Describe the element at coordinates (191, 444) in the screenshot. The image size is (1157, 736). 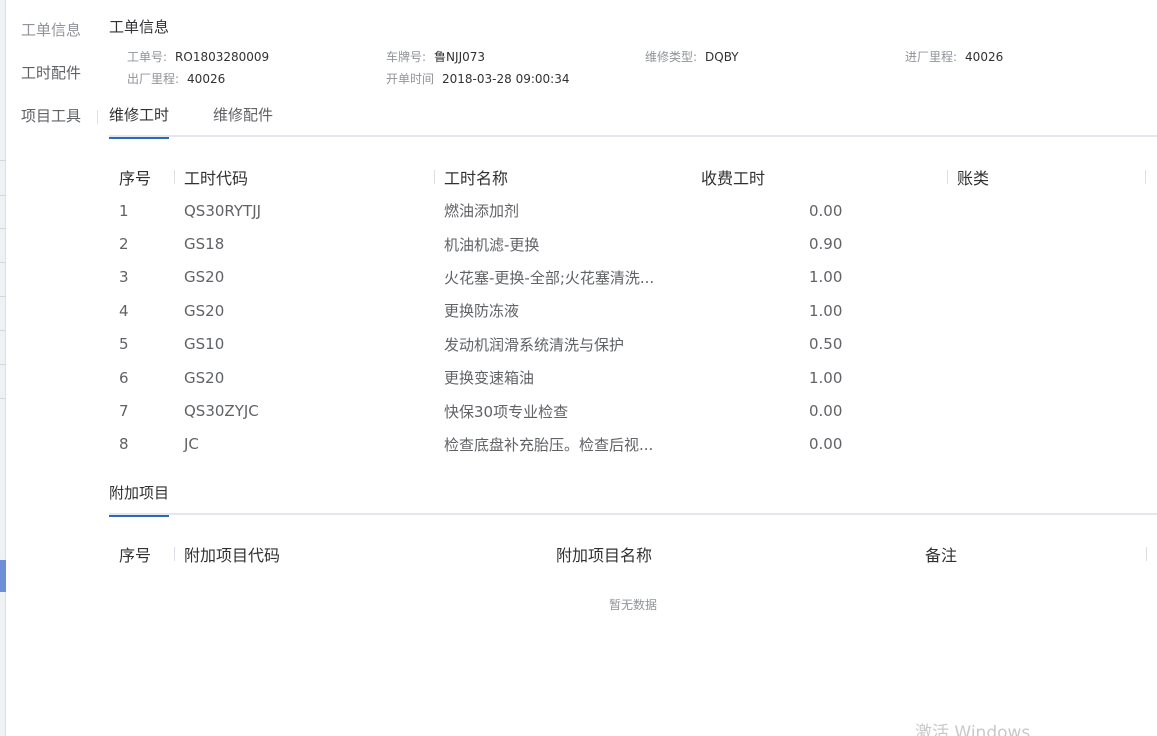
I see `cell-labor-code: JC` at that location.